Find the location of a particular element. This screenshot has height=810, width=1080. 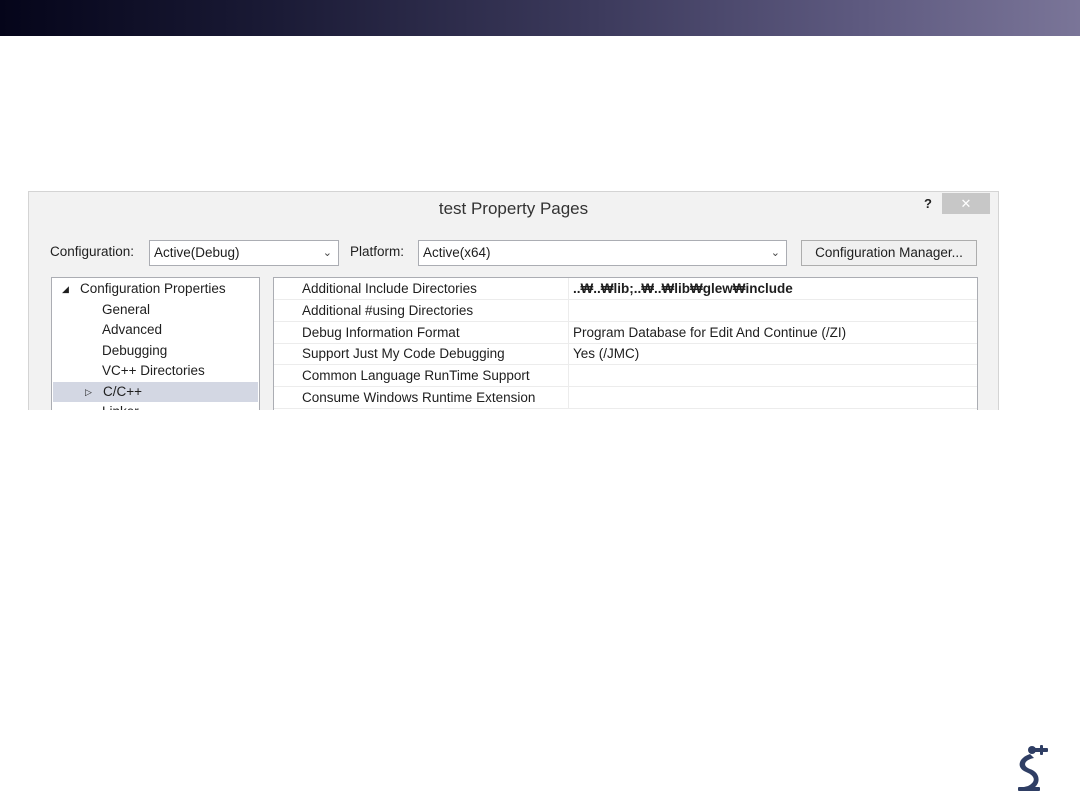

property-name: Additional Include Directories is located at coordinates (389, 288).